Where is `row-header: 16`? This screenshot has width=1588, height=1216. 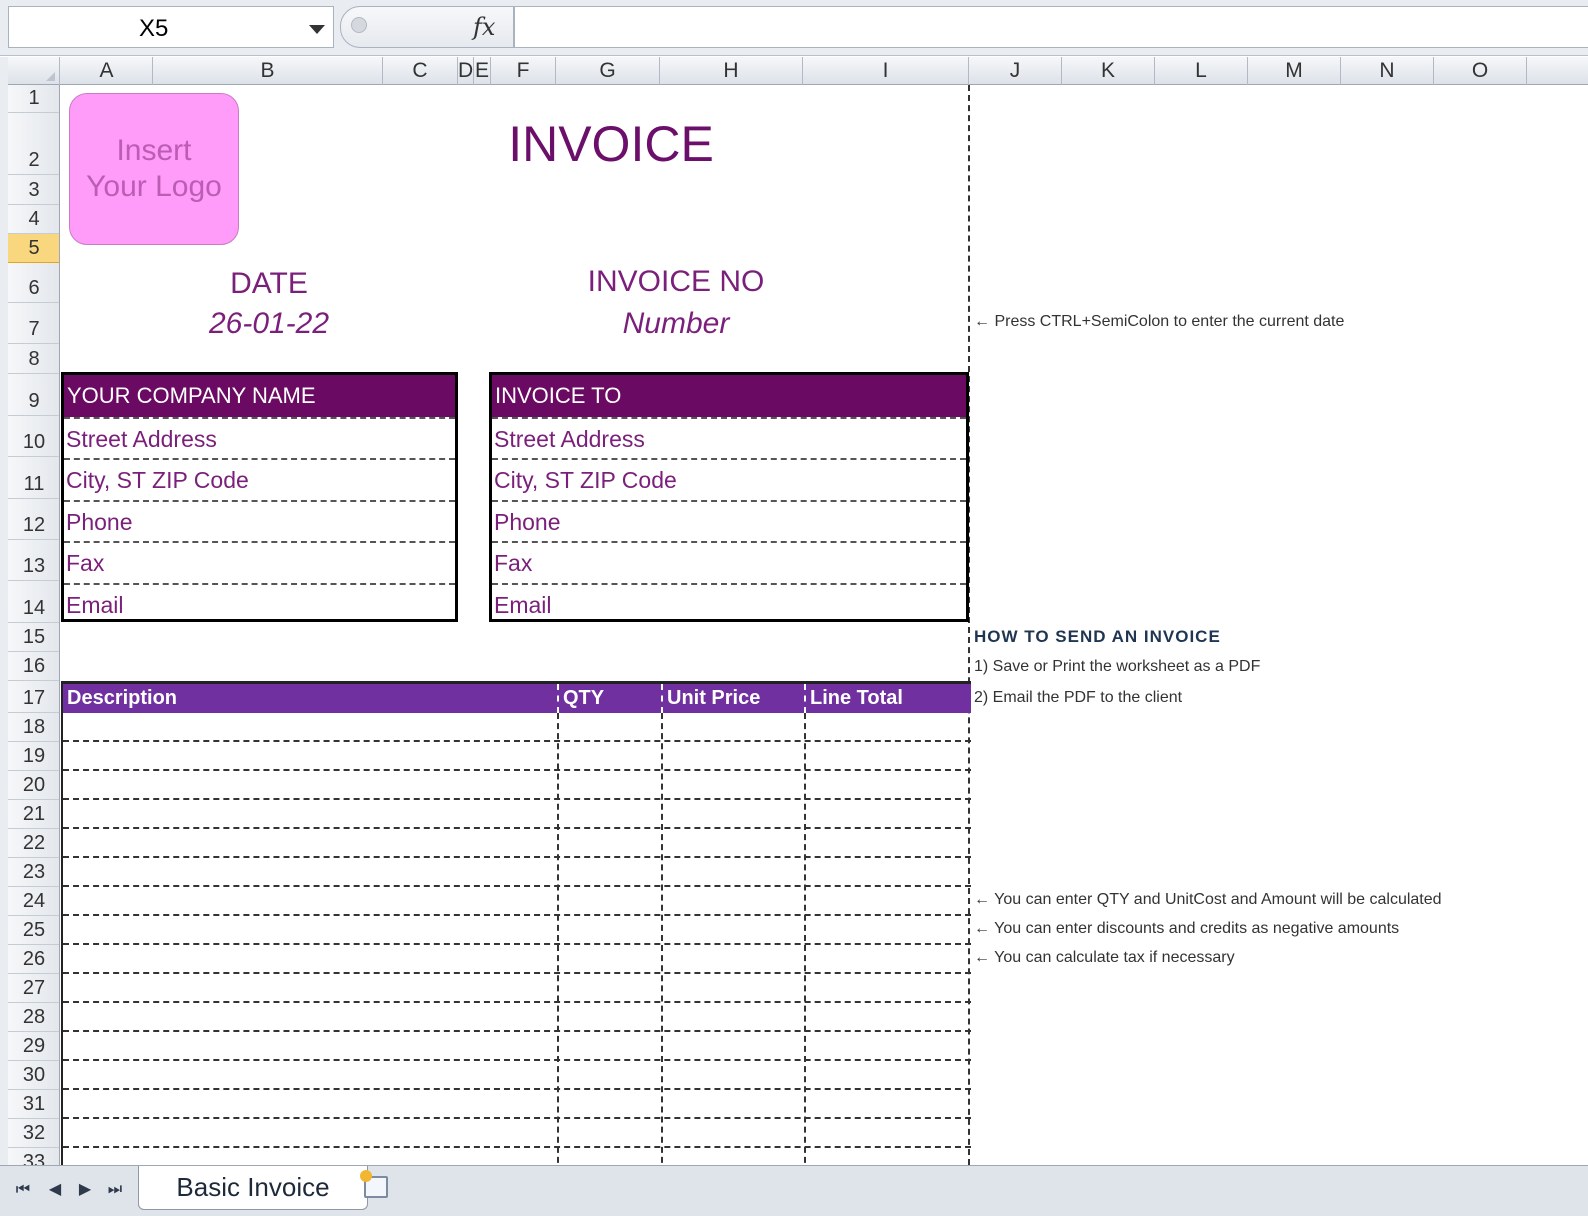 row-header: 16 is located at coordinates (33, 666).